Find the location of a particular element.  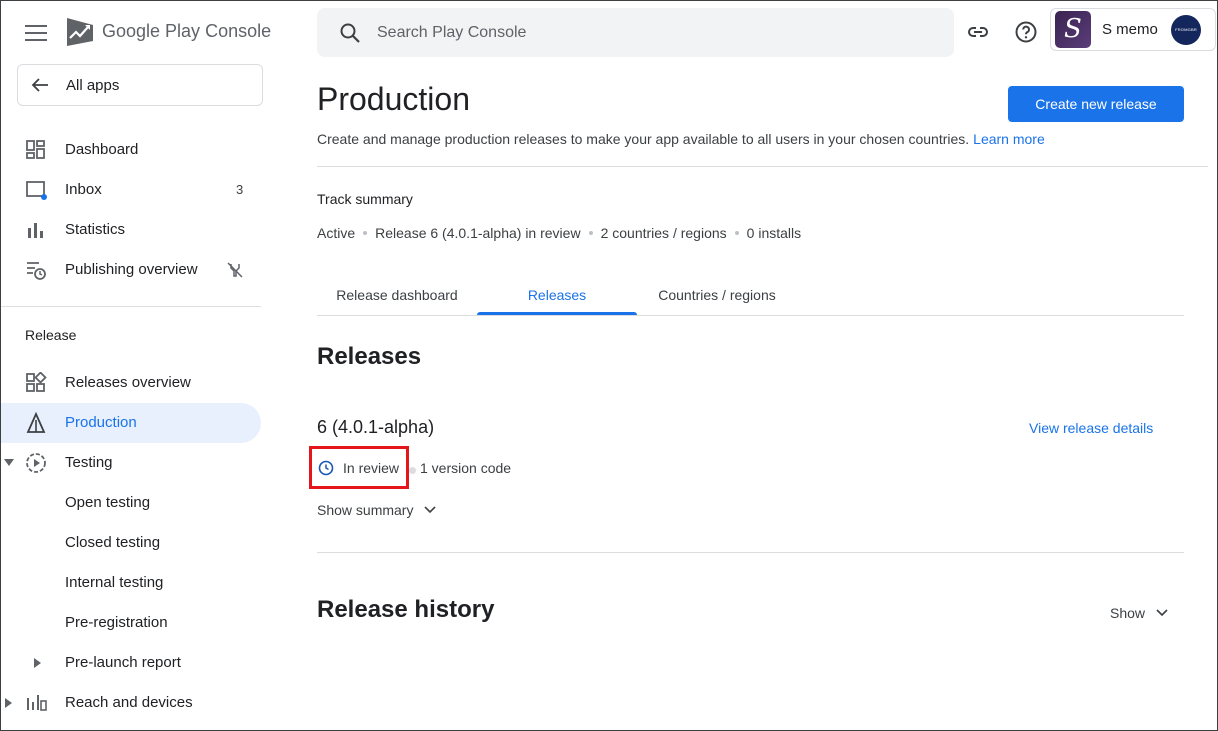

search-input is located at coordinates (647, 33).